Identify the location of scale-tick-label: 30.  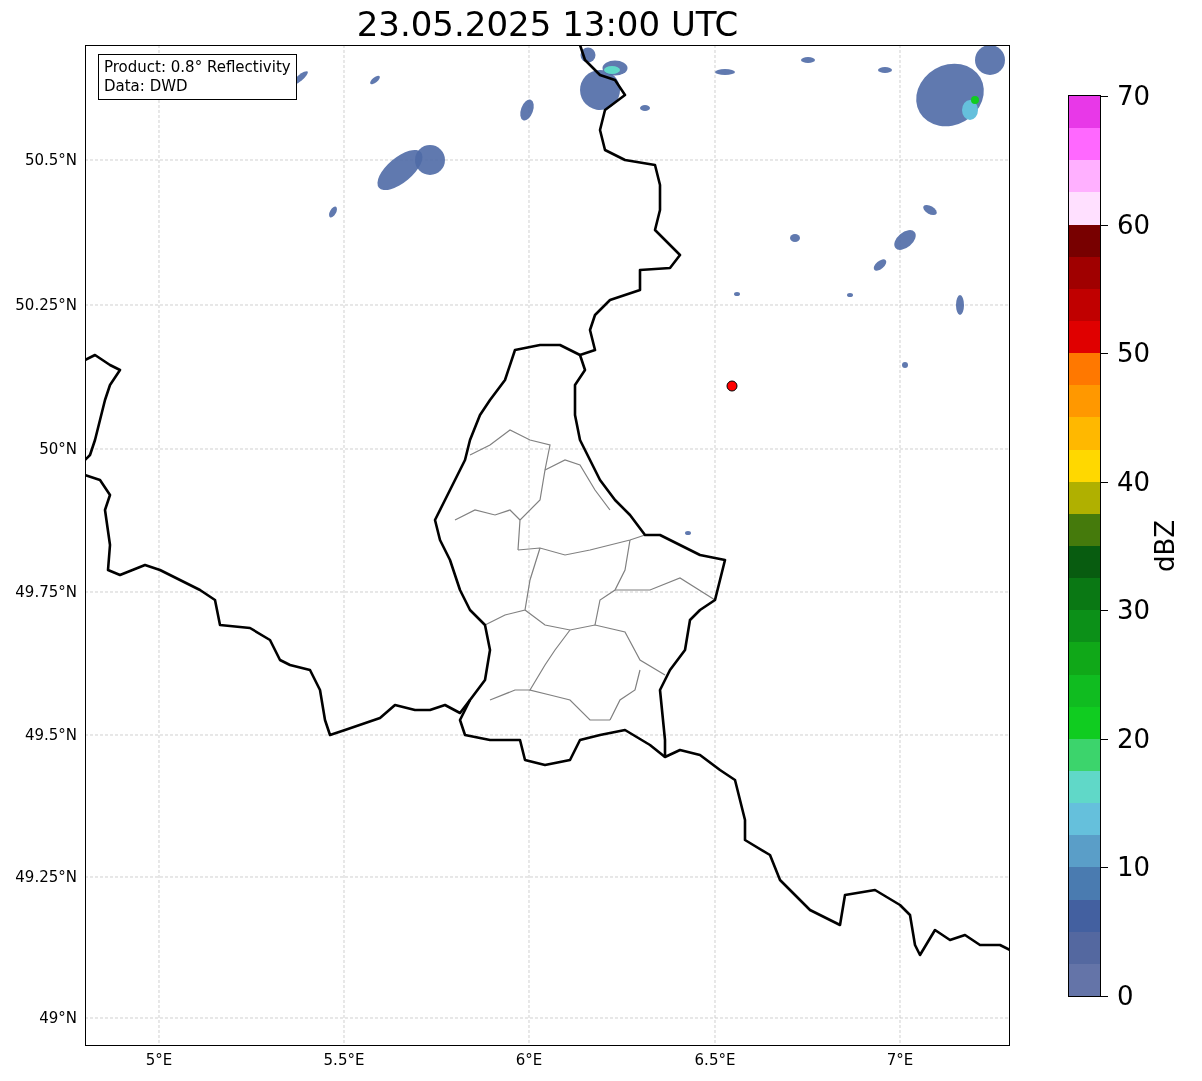
(1134, 610).